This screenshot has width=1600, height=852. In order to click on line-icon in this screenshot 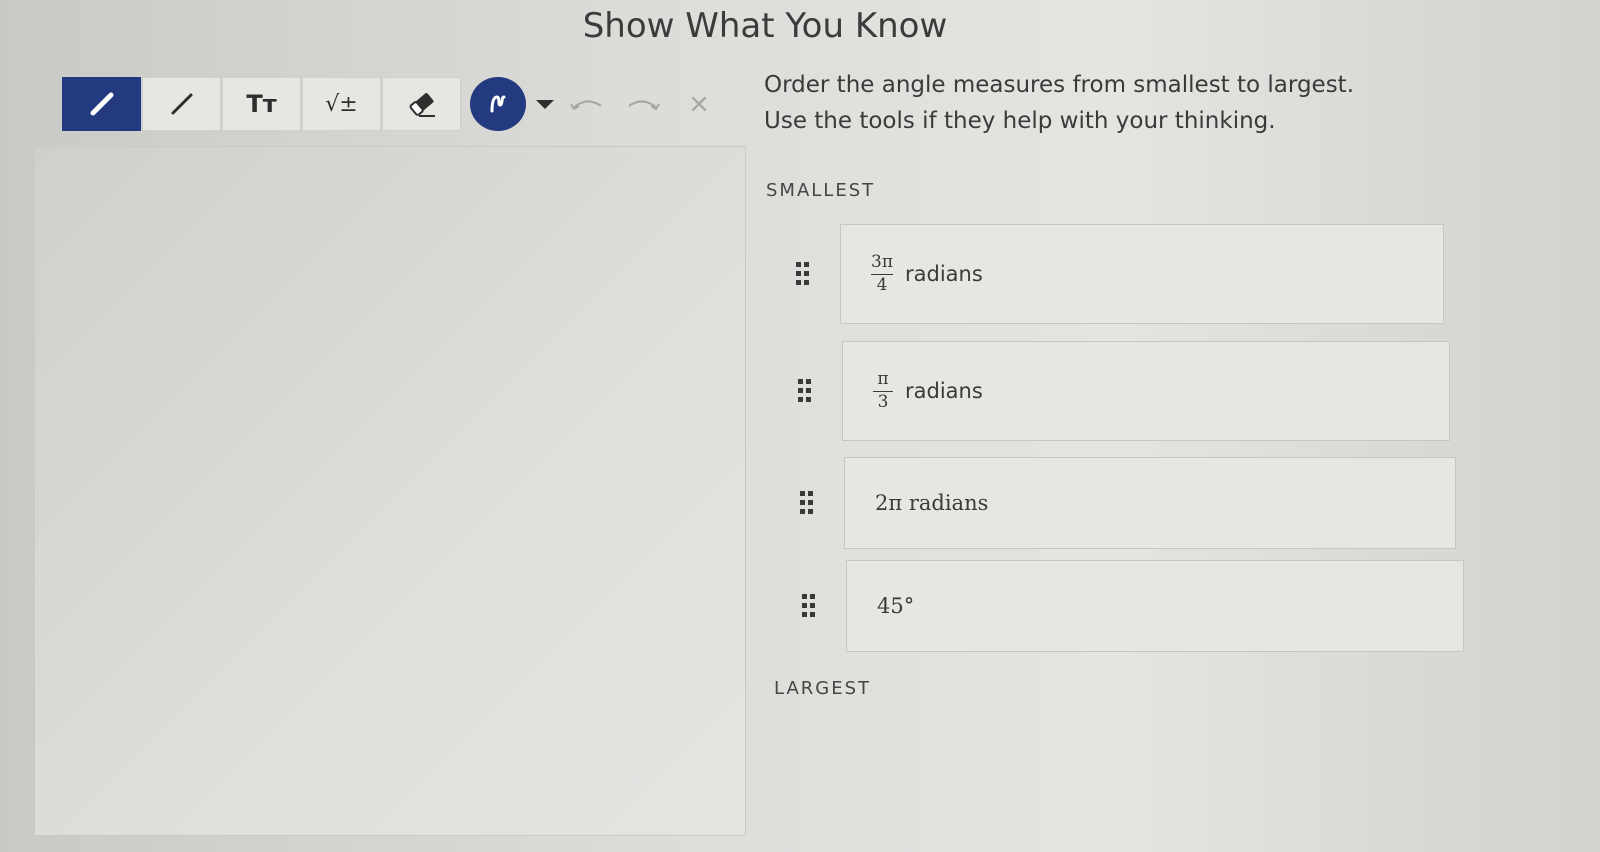, I will do `click(181, 104)`.